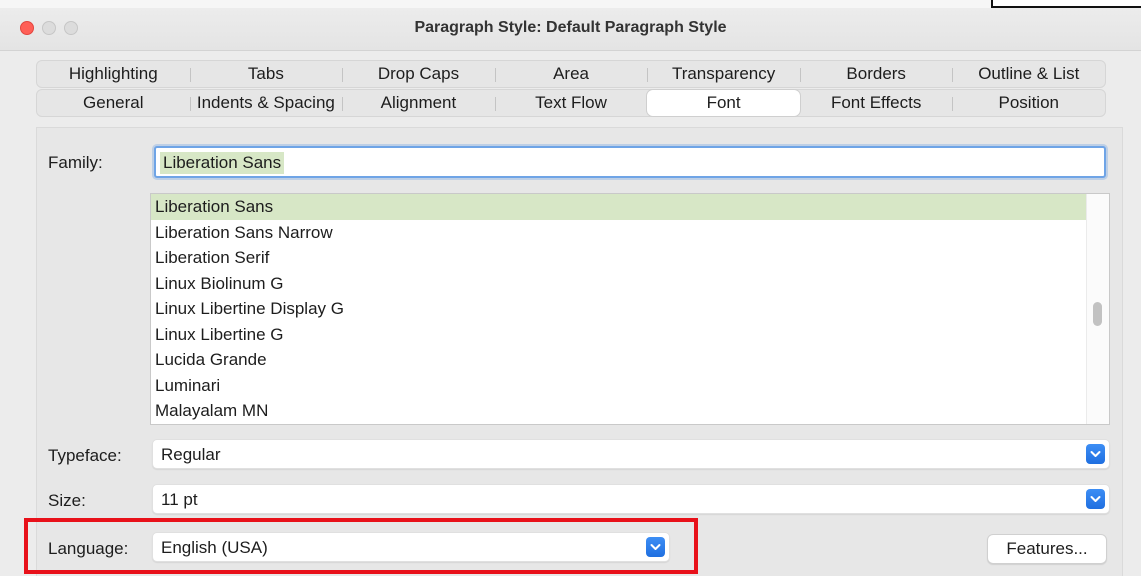  I want to click on typeface-label: Typeface:, so click(85, 455).